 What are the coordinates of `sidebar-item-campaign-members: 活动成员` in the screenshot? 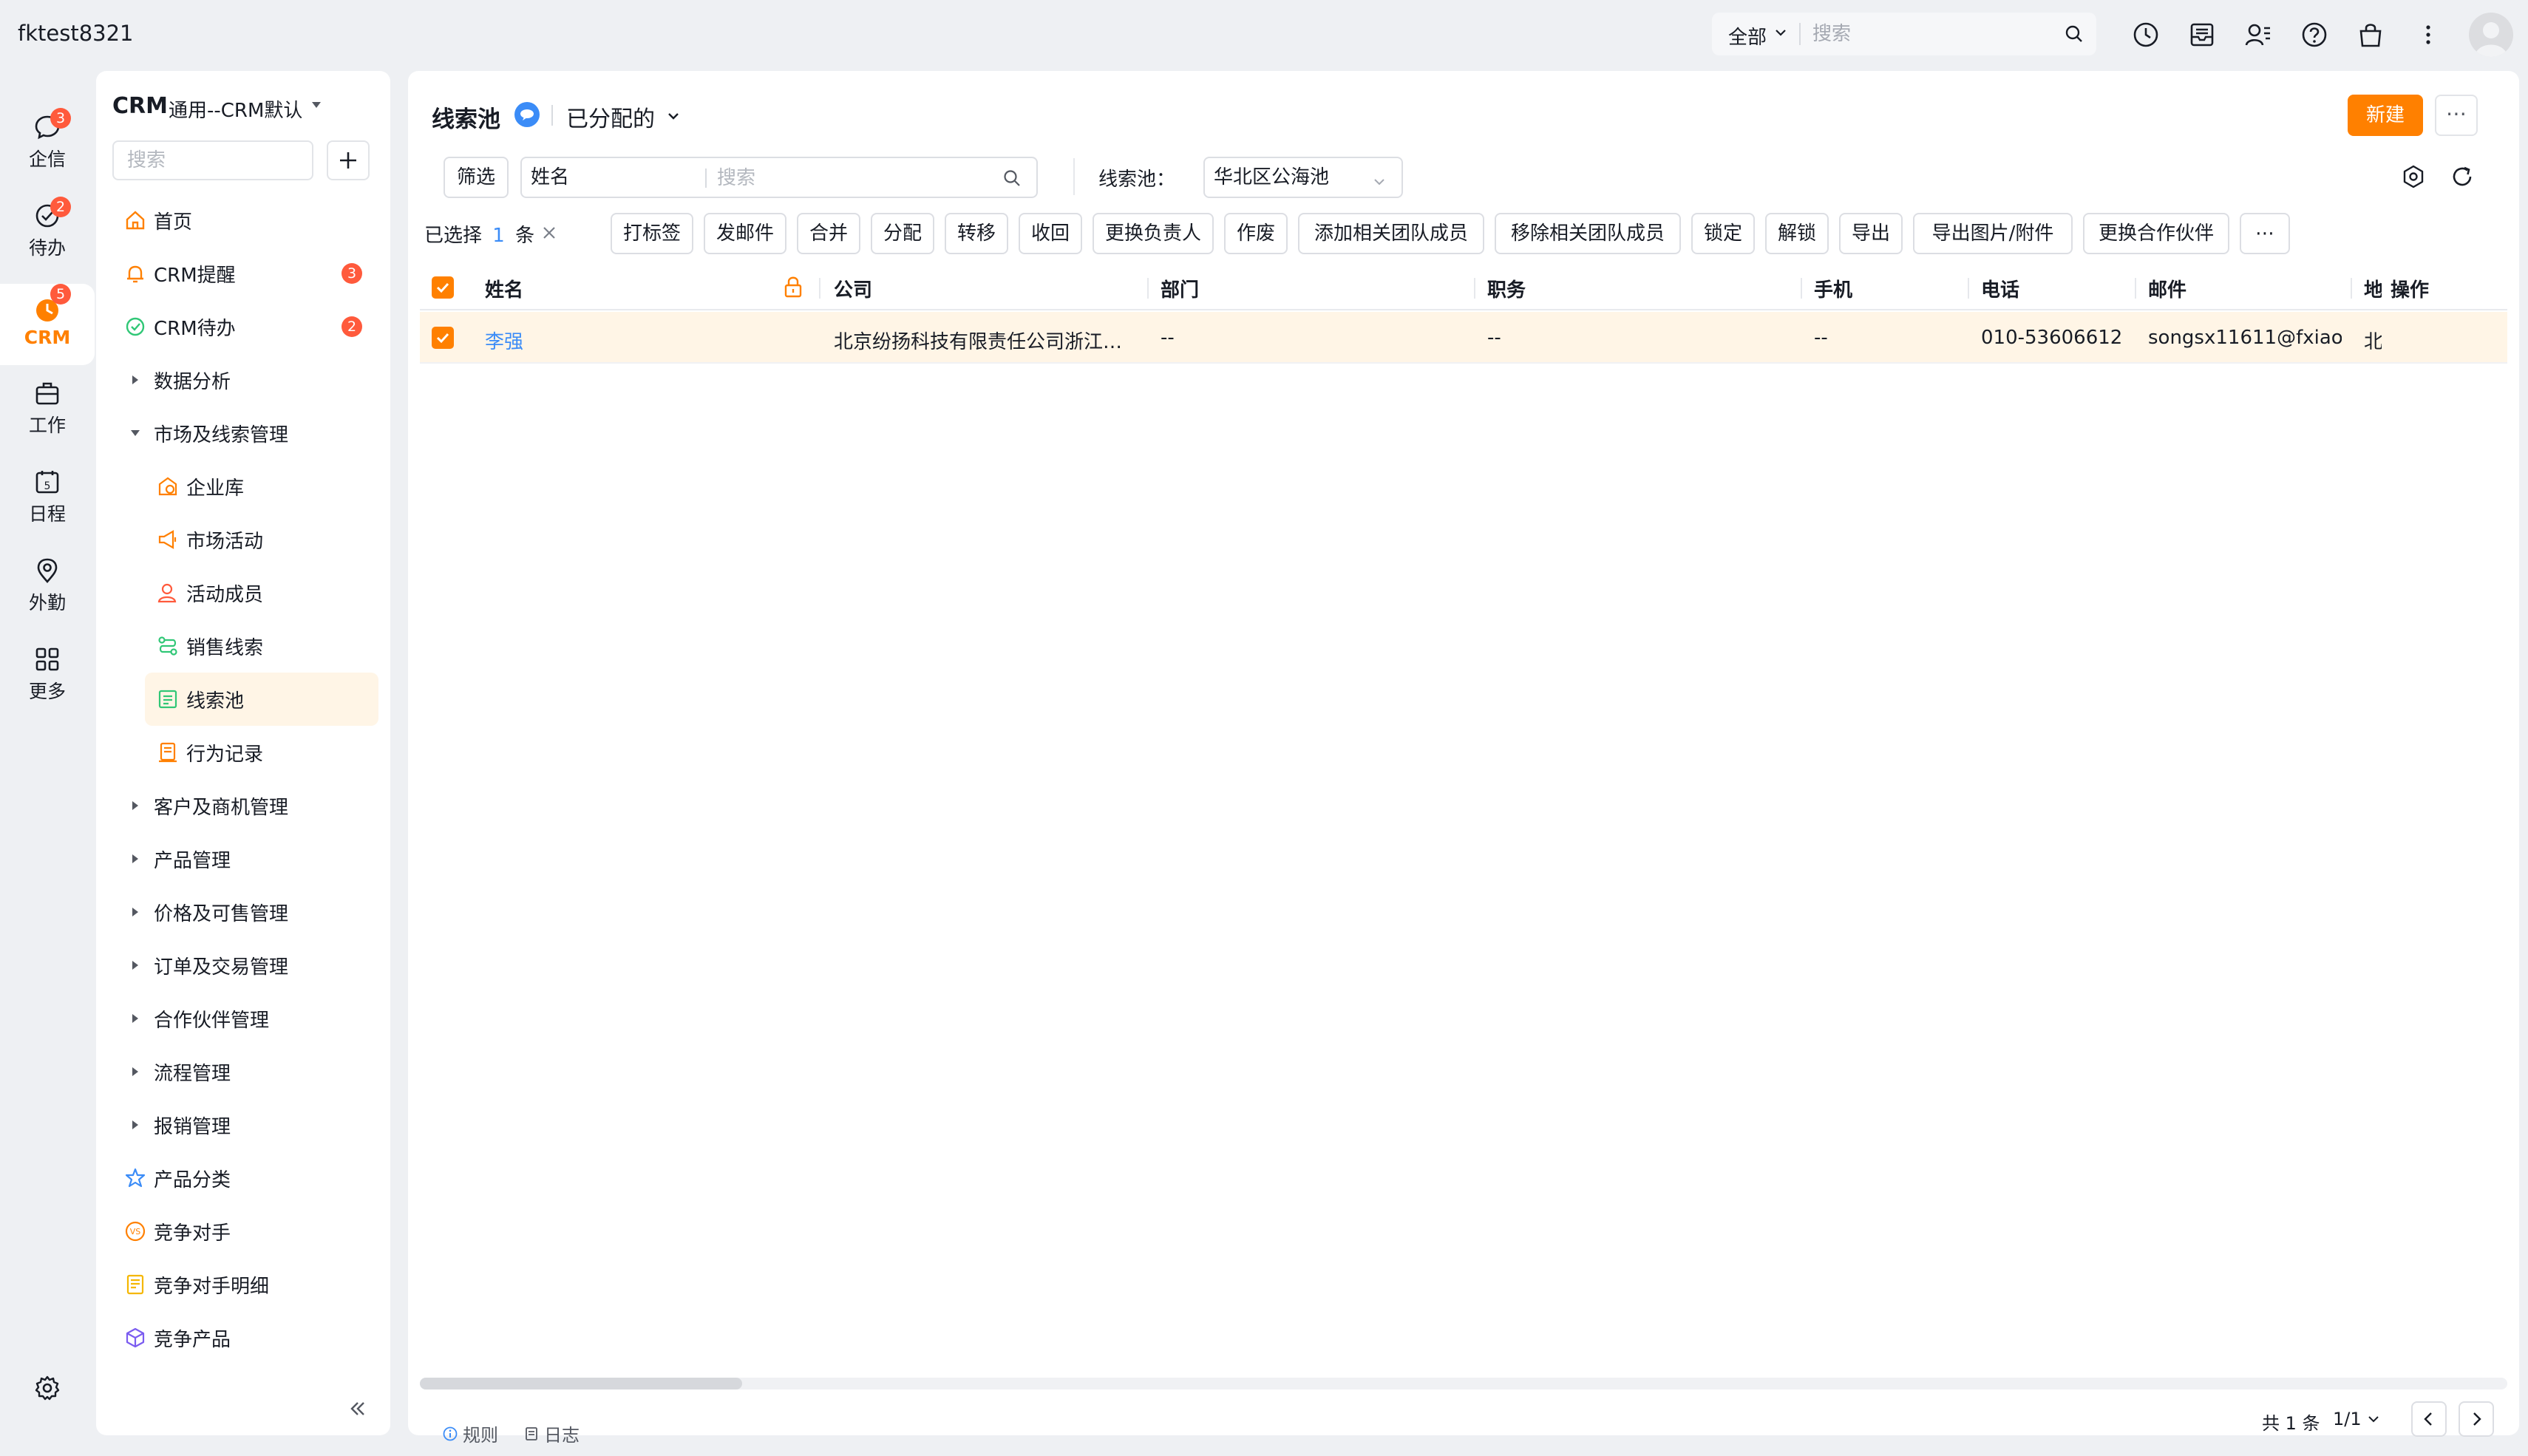 It's located at (209, 592).